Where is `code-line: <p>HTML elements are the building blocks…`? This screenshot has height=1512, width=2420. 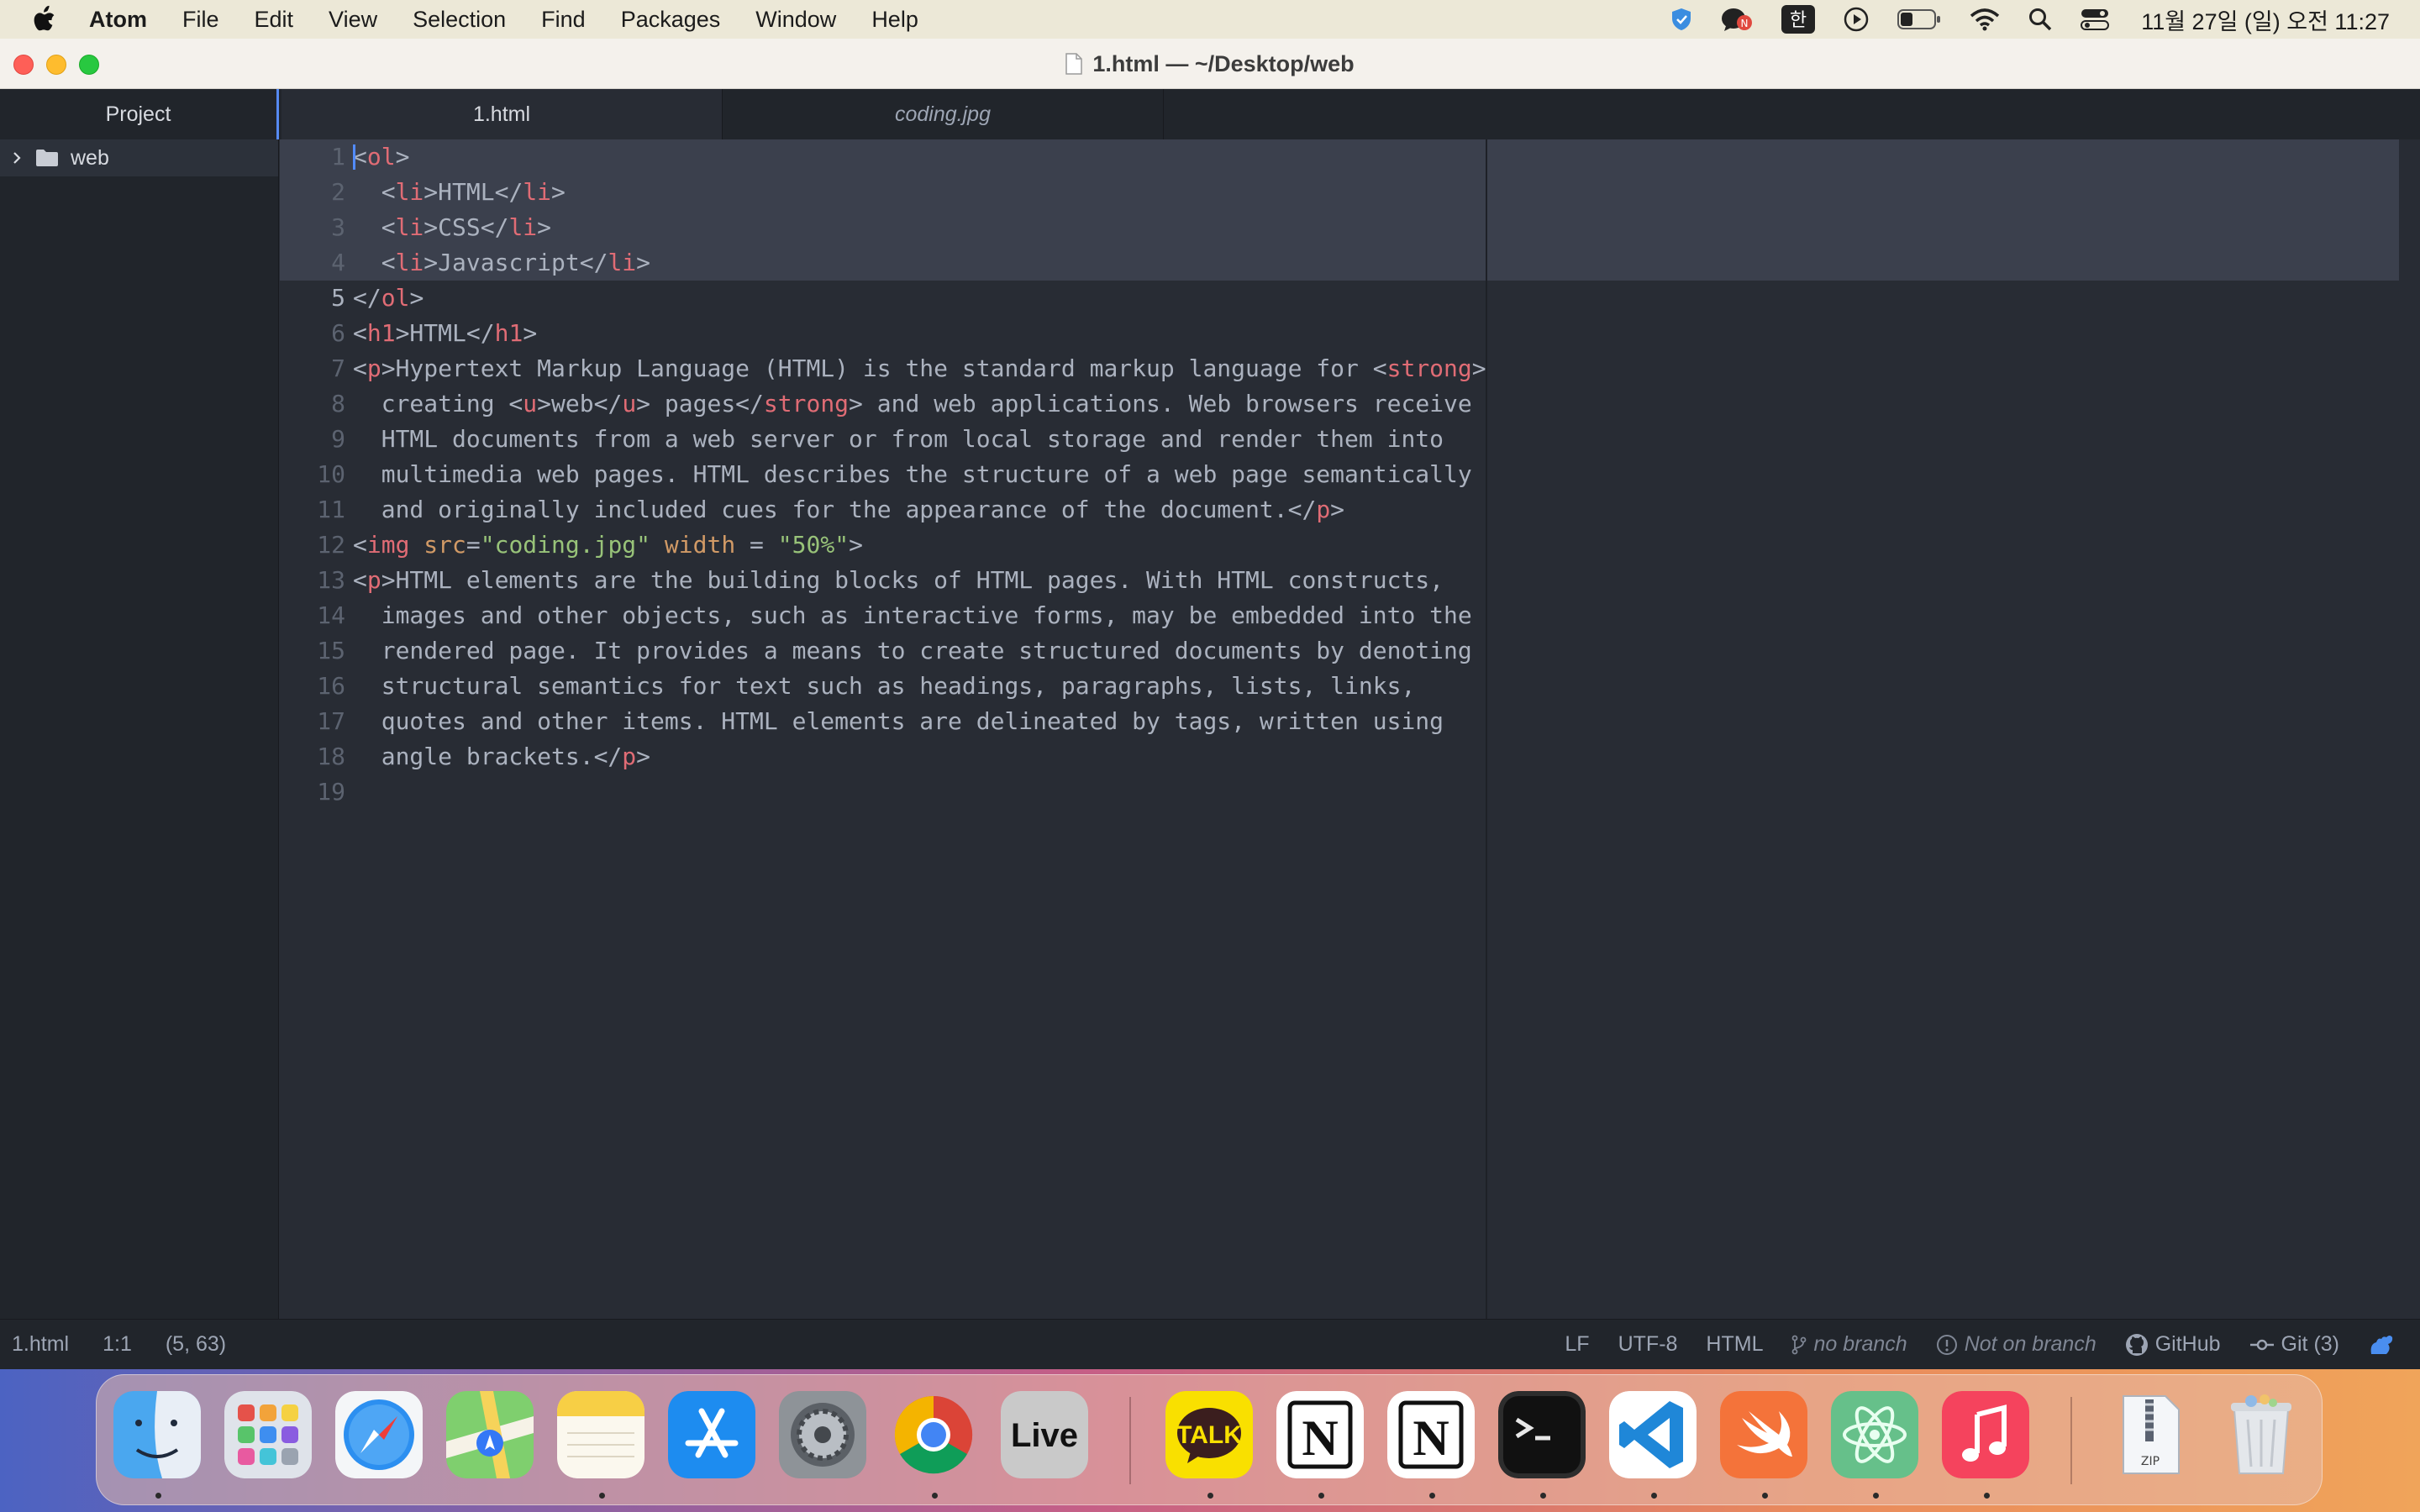
code-line: <p>HTML elements are the building blocks… is located at coordinates (925, 580).